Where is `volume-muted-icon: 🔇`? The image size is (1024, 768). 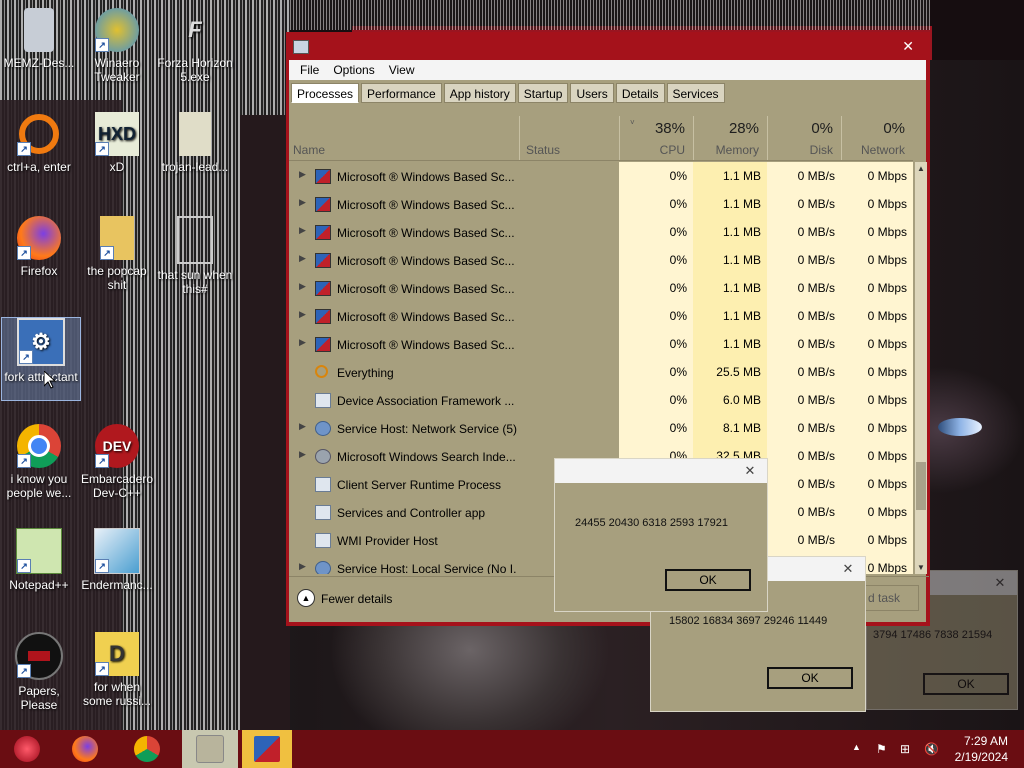
volume-muted-icon: 🔇 is located at coordinates (931, 749).